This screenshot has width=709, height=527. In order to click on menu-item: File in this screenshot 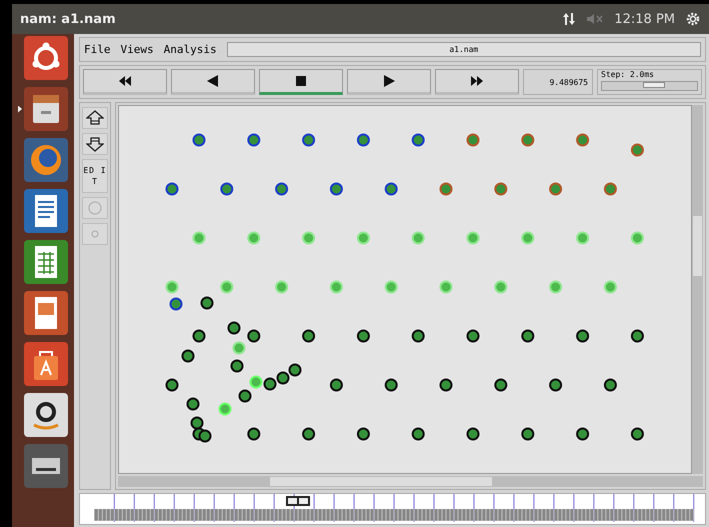, I will do `click(97, 49)`.